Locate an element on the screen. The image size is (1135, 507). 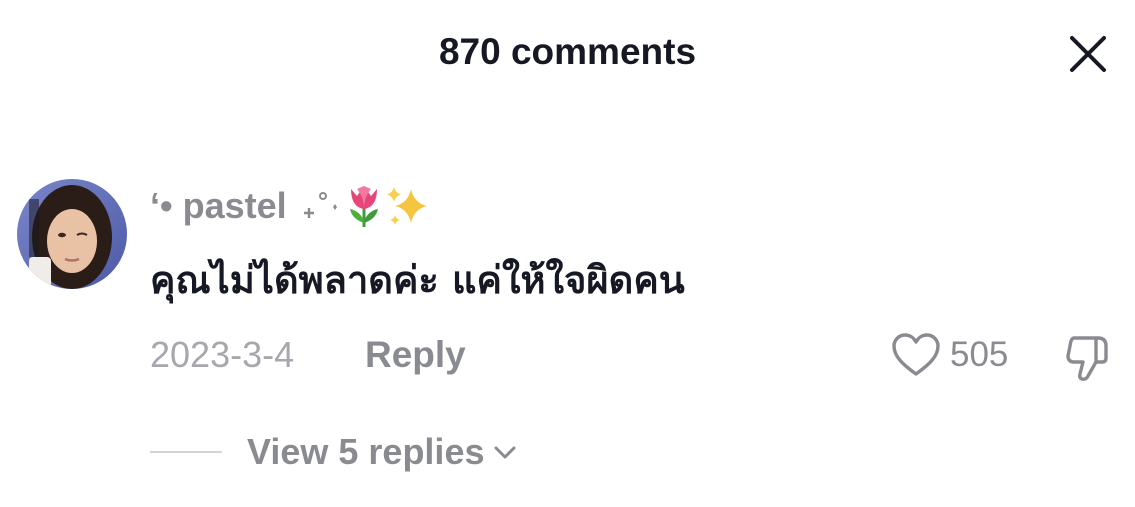
replies-divider is located at coordinates (186, 452).